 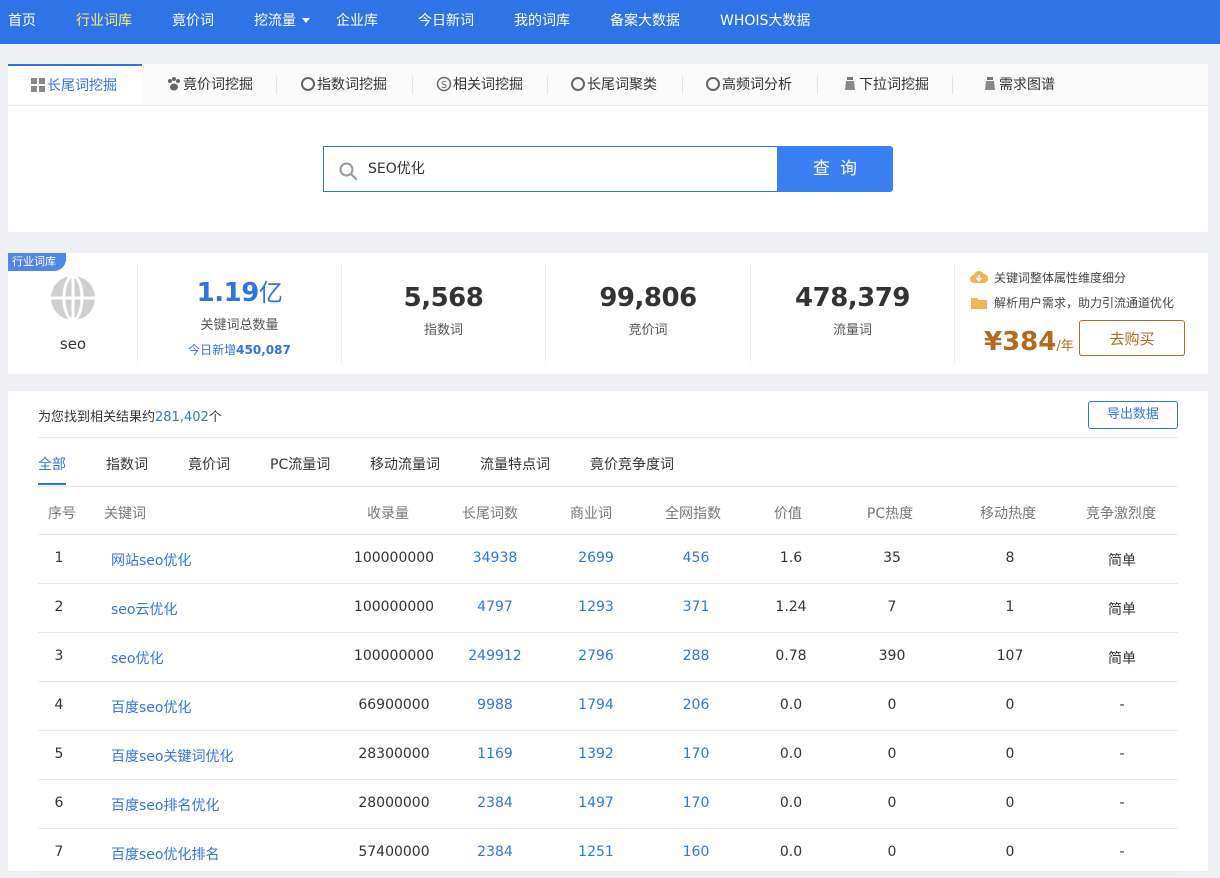 What do you see at coordinates (495, 754) in the screenshot?
I see `table-cell: 1169` at bounding box center [495, 754].